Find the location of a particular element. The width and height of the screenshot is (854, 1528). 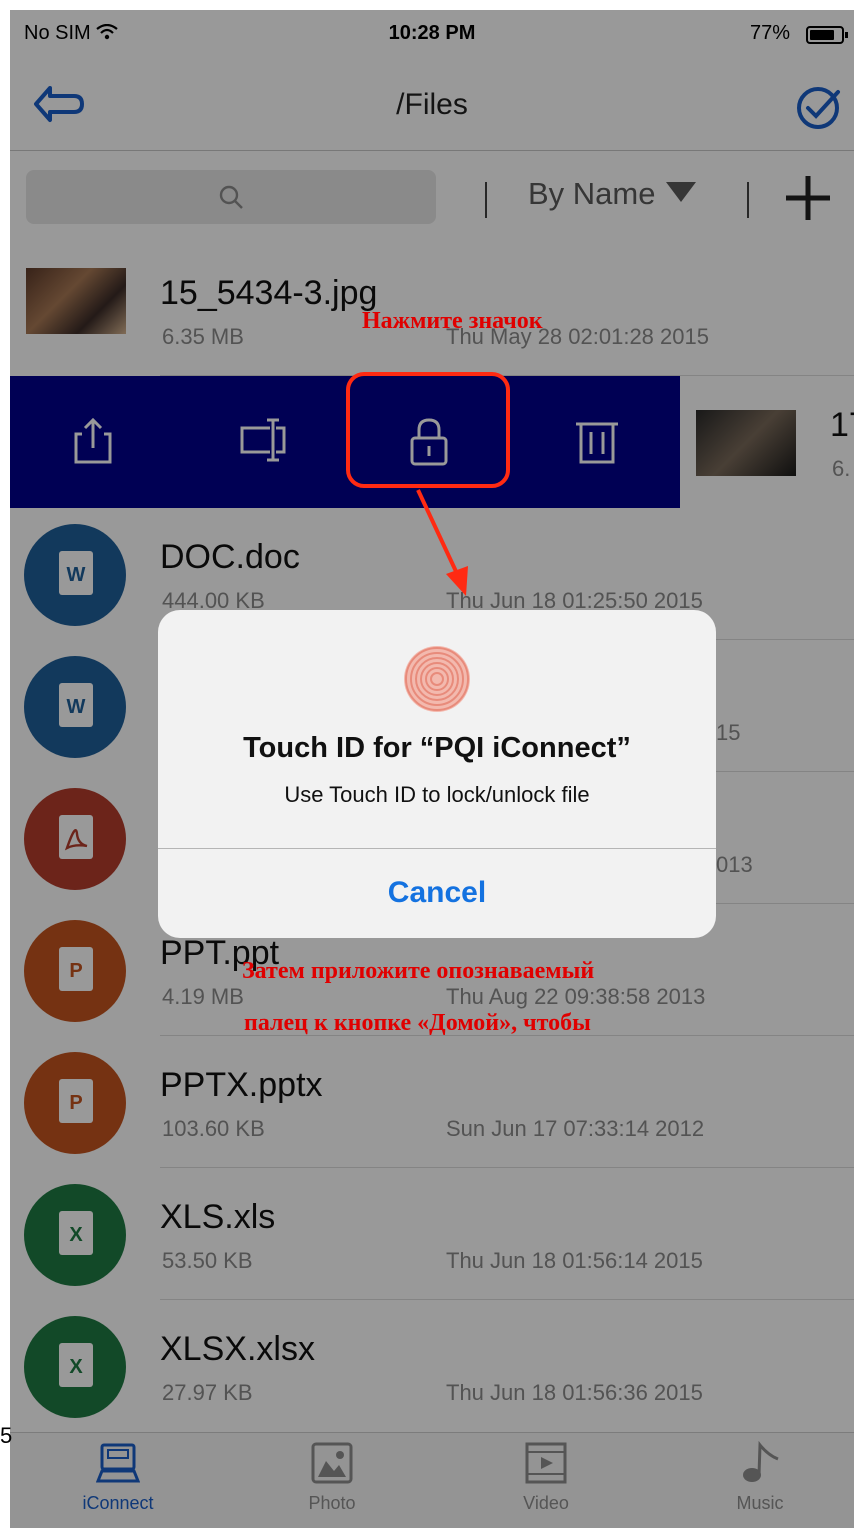

edge-text: 5 is located at coordinates (6, 1435).